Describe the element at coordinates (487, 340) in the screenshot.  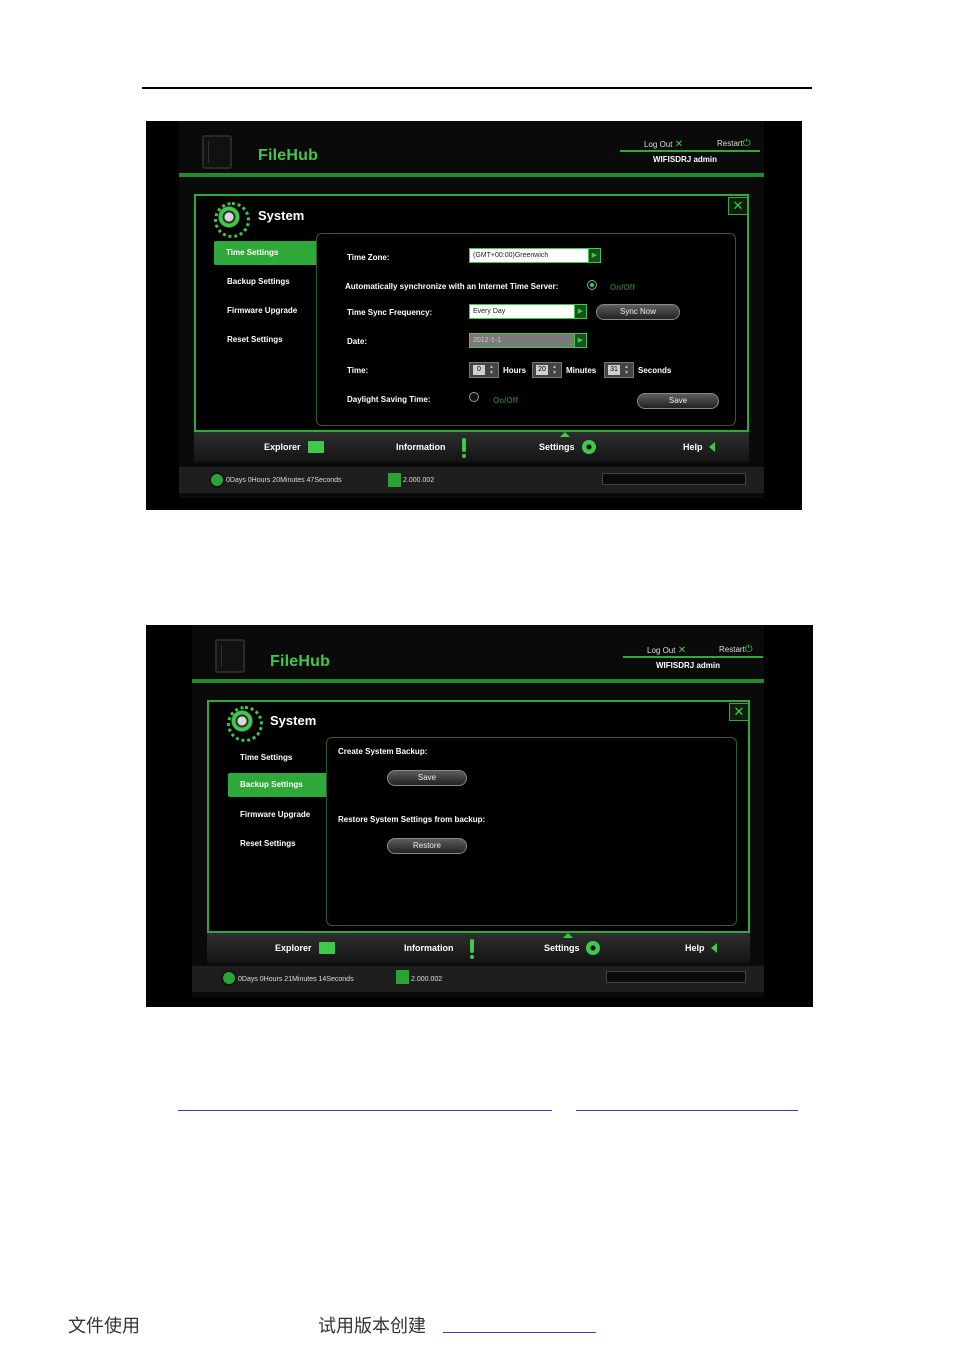
I see `date-value: 2012-1-1` at that location.